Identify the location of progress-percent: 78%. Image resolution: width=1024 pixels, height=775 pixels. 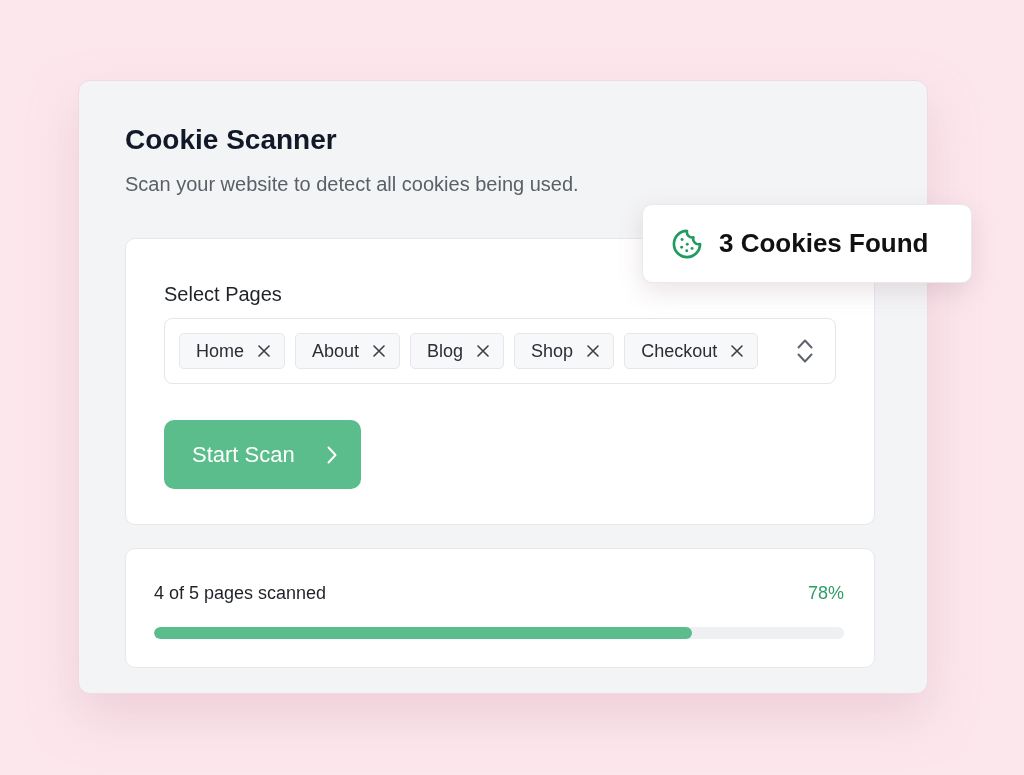
(825, 593).